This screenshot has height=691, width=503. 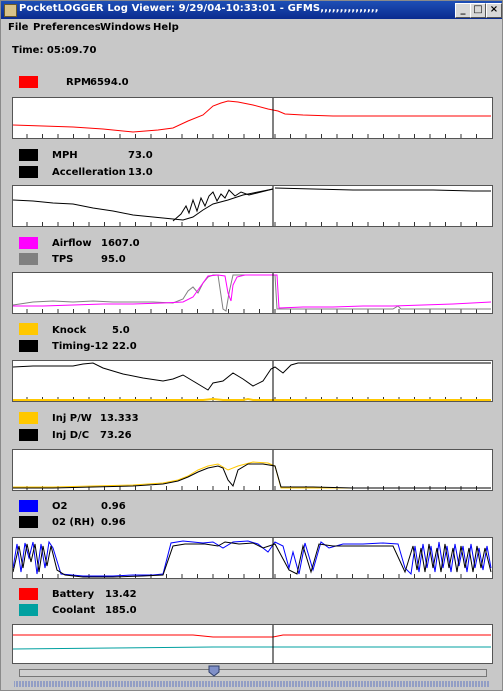 What do you see at coordinates (113, 259) in the screenshot?
I see `tps-value: 95.0` at bounding box center [113, 259].